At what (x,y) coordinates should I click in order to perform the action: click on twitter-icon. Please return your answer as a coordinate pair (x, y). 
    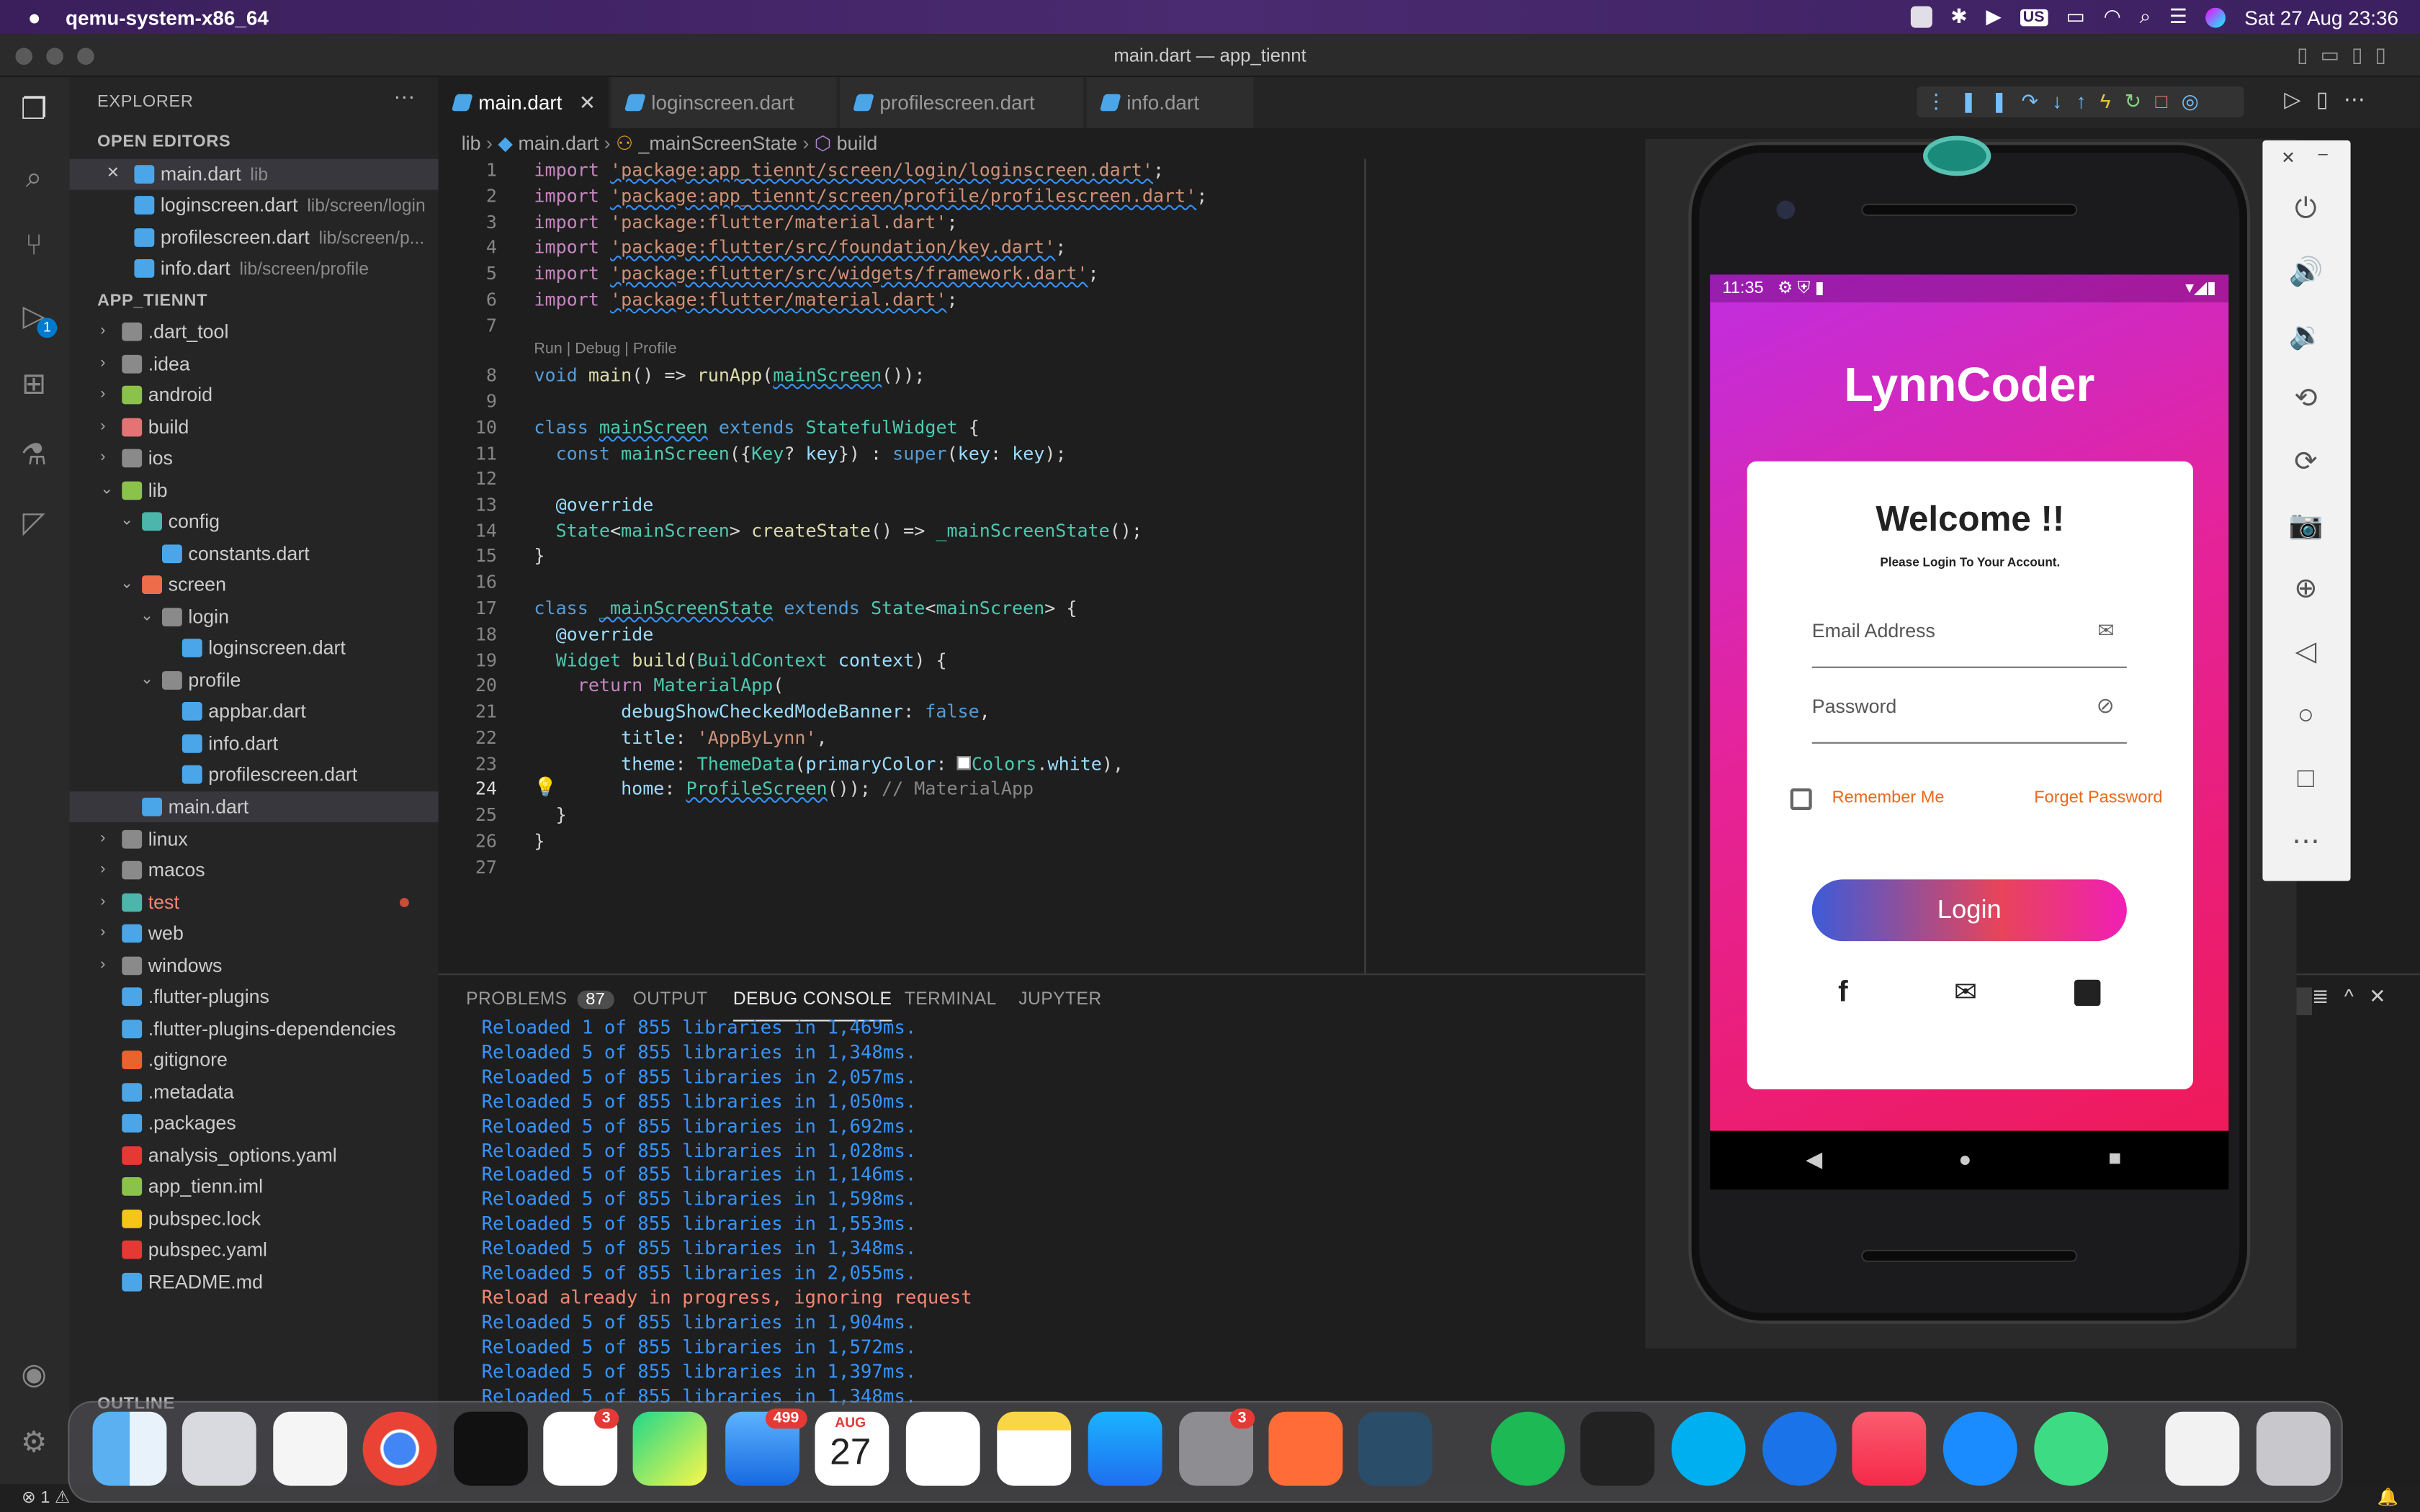
    Looking at the image, I should click on (2087, 993).